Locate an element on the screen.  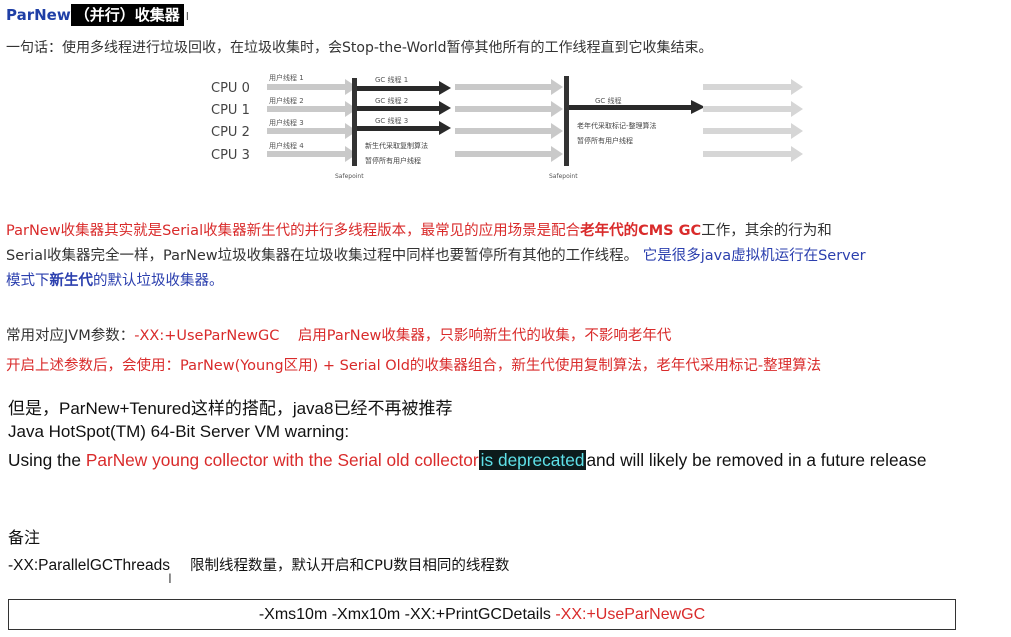
threads-flag: -XX:ParallelGCThreads is located at coordinates (89, 565).